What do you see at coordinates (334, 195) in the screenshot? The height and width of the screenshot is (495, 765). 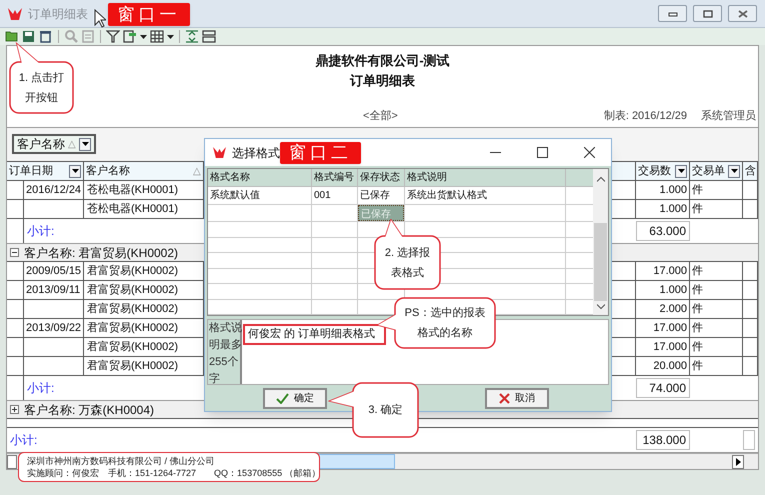 I see `table-cell: 001` at bounding box center [334, 195].